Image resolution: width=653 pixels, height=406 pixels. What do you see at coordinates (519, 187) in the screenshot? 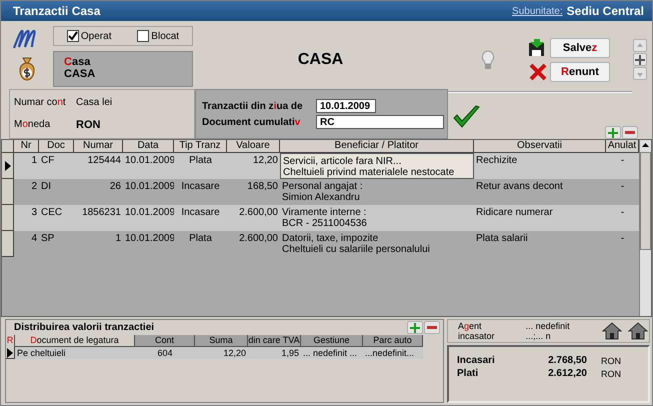
I see `table-cell-text: Retur avans decont` at bounding box center [519, 187].